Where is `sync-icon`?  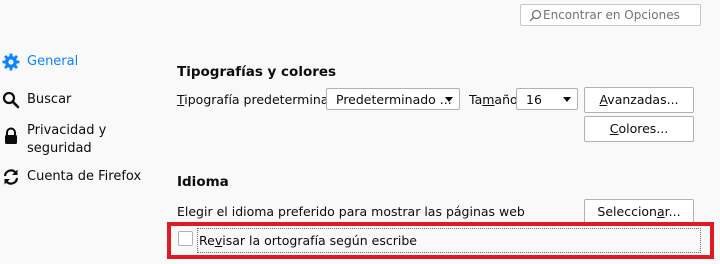 sync-icon is located at coordinates (11, 177).